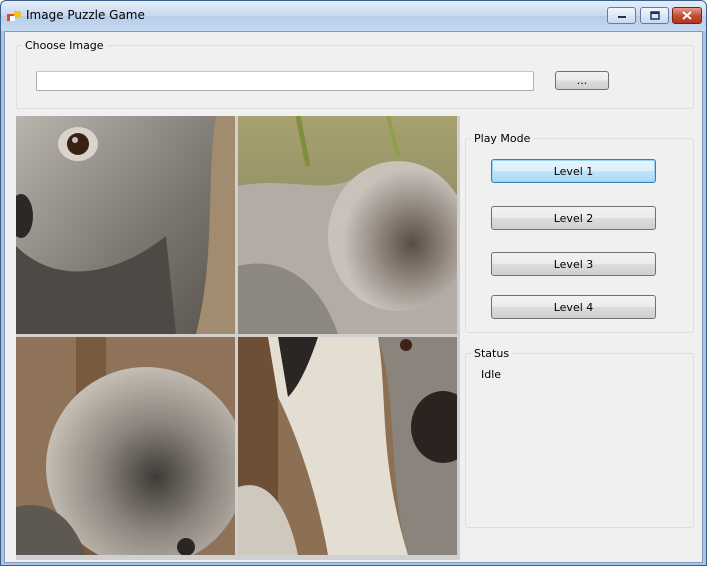 This screenshot has height=566, width=707. Describe the element at coordinates (492, 353) in the screenshot. I see `status-legend: Status` at that location.